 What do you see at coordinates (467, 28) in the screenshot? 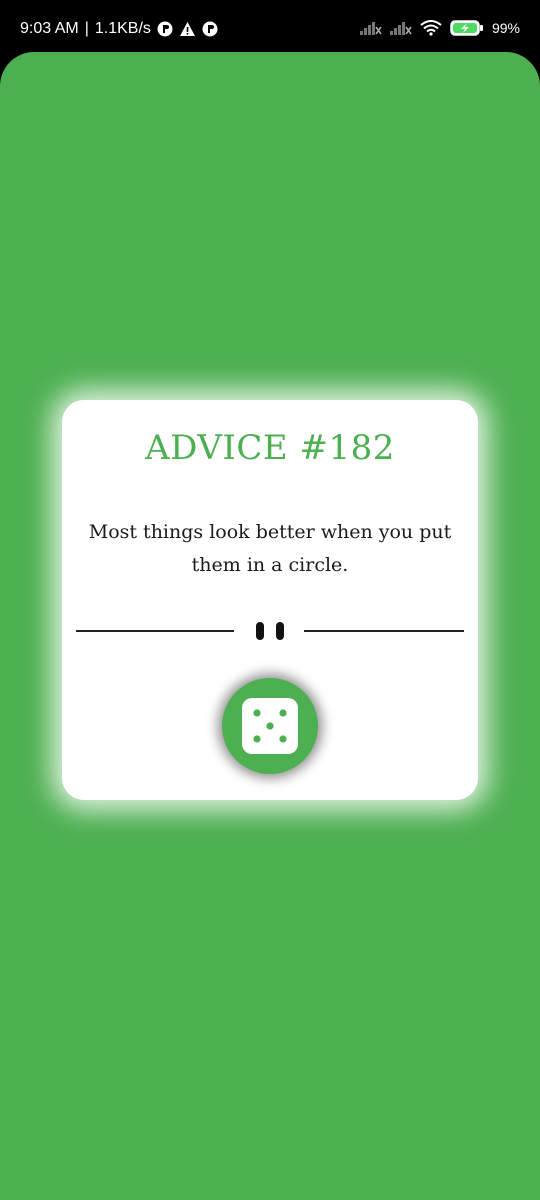
I see `battery-charging-icon` at bounding box center [467, 28].